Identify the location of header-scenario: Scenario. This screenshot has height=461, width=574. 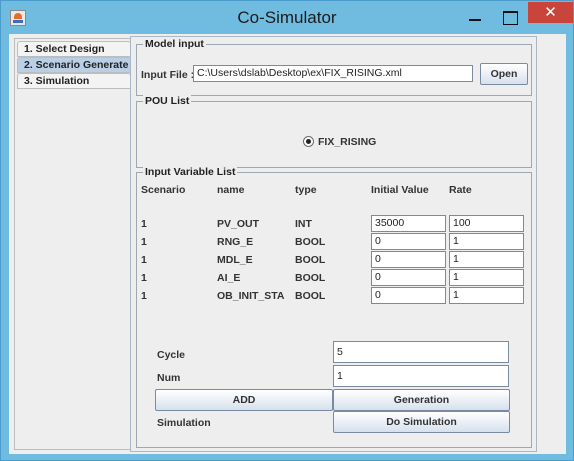
(163, 190).